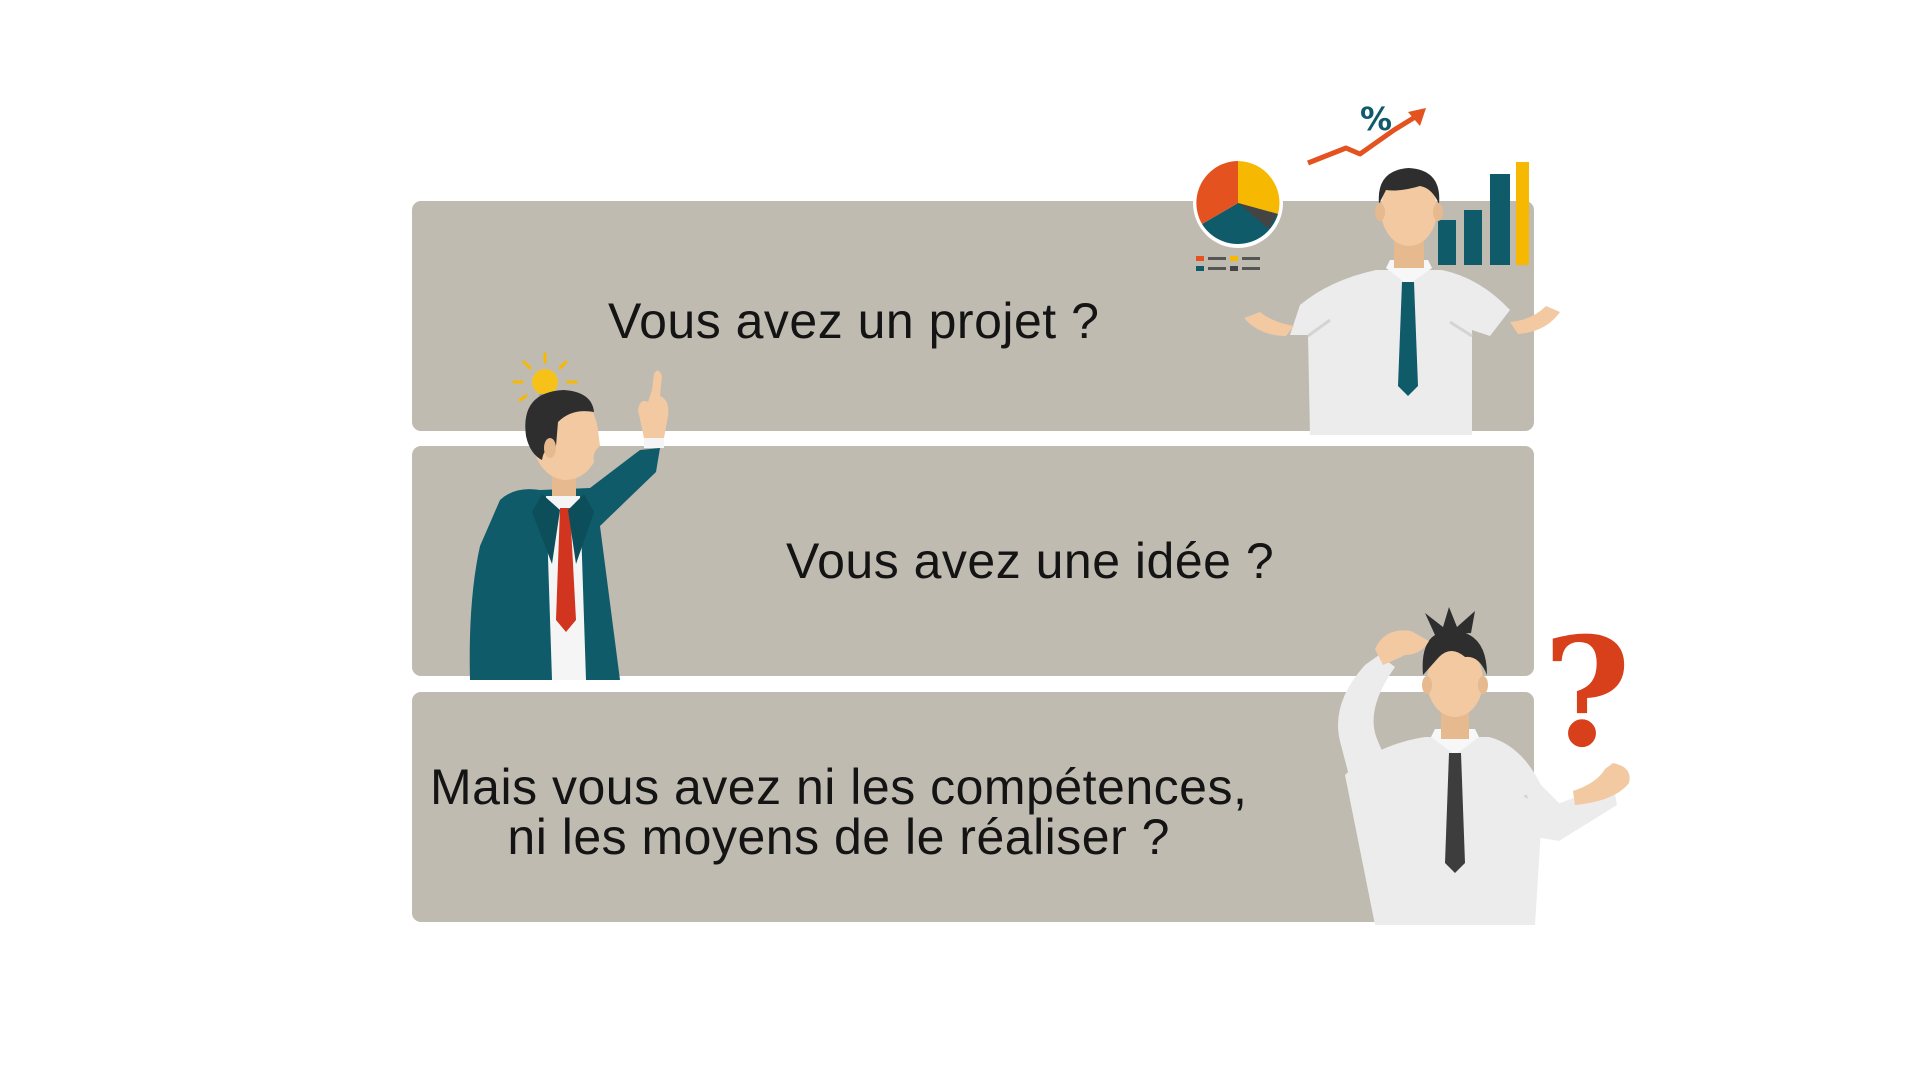  I want to click on skills-question-line-1: Mais vous avez ni les compétences,, so click(839, 787).